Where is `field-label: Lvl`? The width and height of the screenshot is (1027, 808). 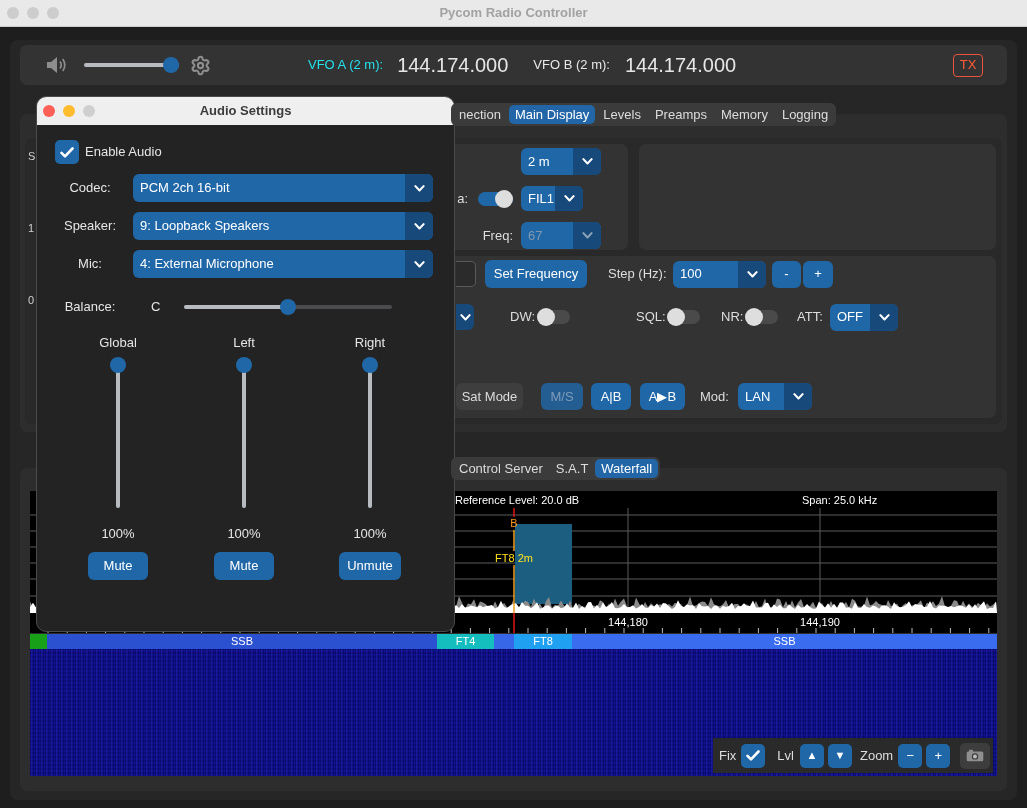 field-label: Lvl is located at coordinates (785, 755).